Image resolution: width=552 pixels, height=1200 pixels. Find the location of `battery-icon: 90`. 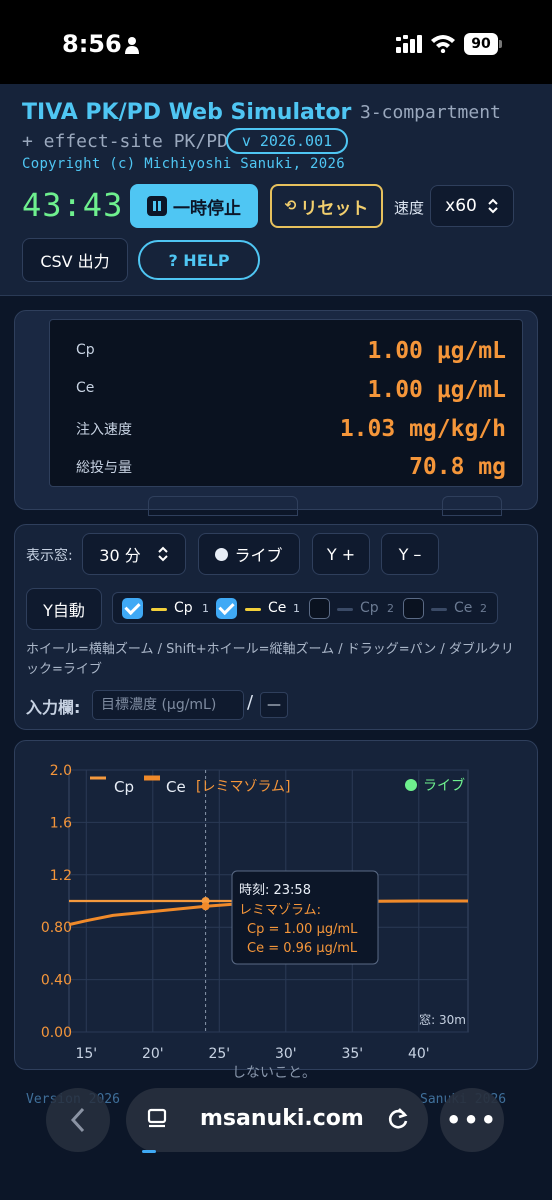

battery-icon: 90 is located at coordinates (483, 44).